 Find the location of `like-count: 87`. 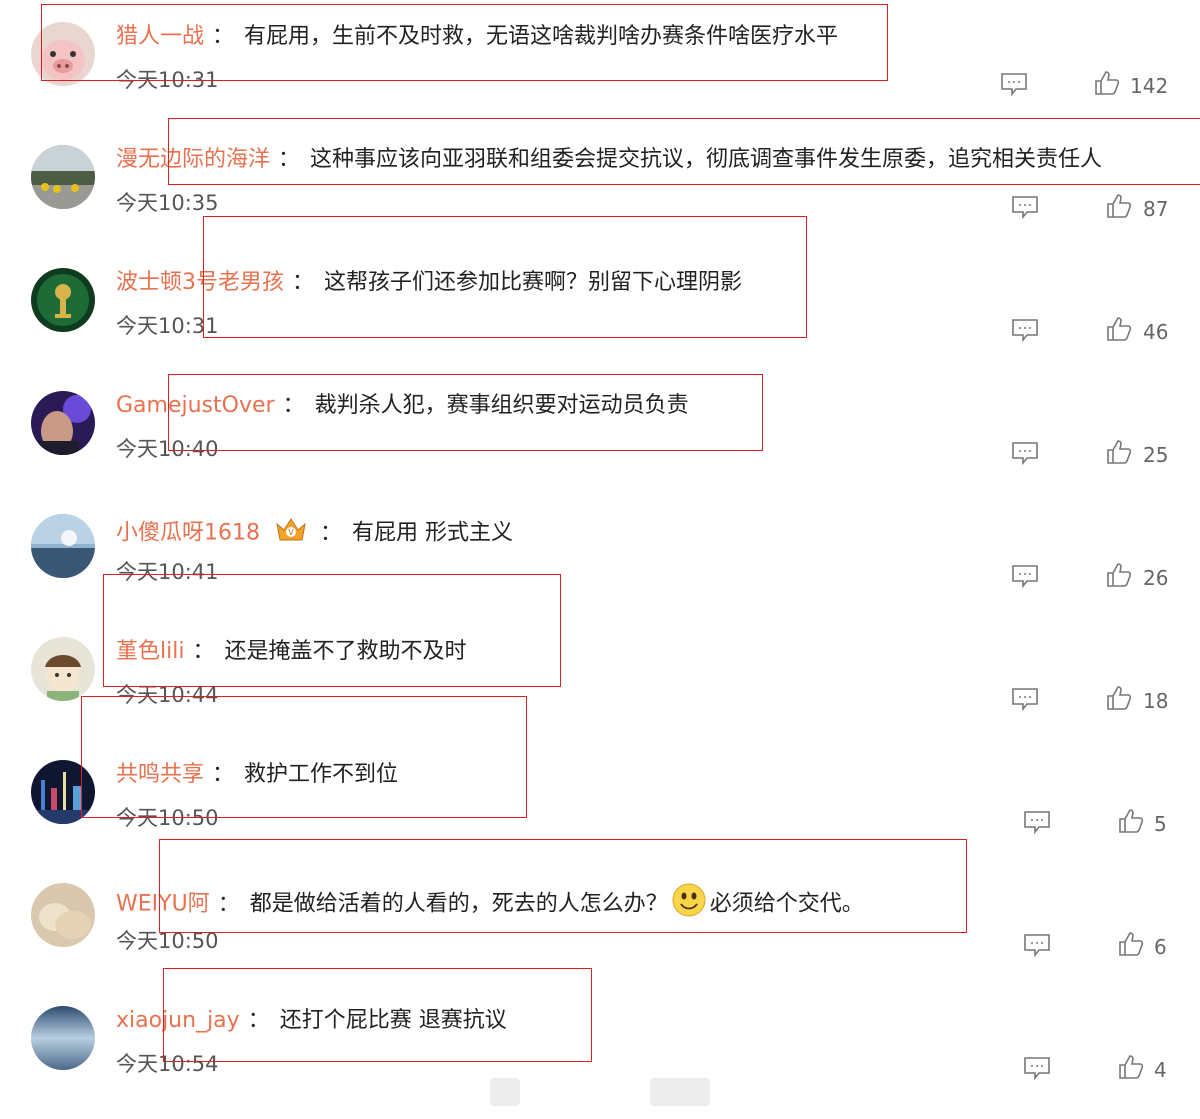

like-count: 87 is located at coordinates (1156, 209).